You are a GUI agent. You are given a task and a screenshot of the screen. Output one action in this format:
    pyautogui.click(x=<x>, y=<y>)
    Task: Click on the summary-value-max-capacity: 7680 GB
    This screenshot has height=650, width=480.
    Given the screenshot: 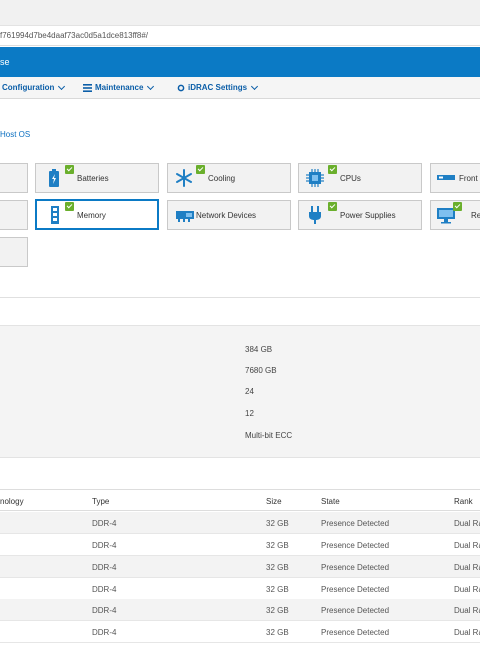 What is the action you would take?
    pyautogui.click(x=261, y=370)
    